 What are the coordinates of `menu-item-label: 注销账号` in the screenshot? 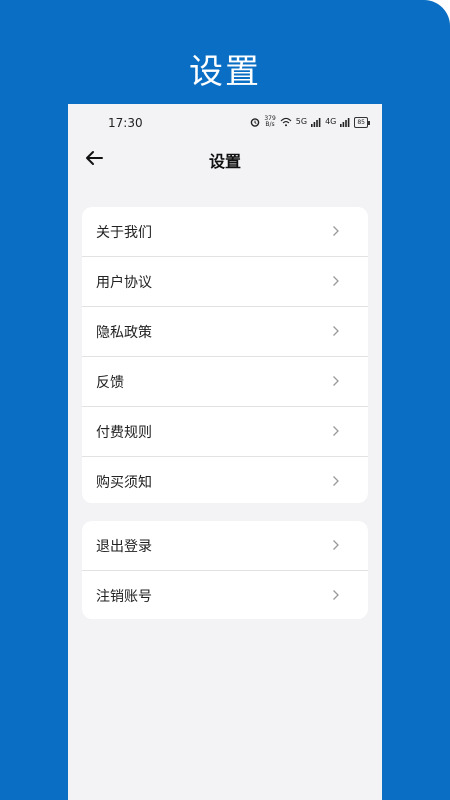 It's located at (124, 596).